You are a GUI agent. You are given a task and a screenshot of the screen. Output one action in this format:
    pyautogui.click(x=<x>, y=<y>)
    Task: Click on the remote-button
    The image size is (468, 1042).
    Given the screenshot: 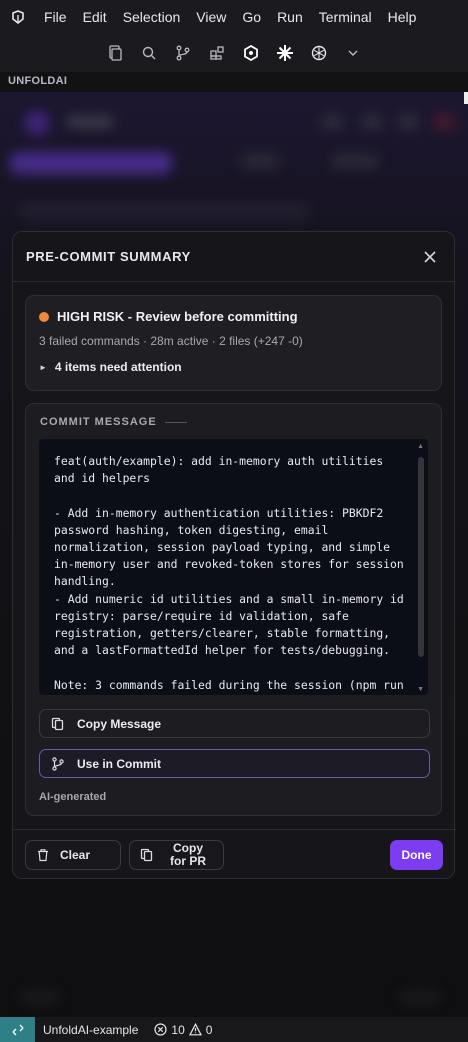 What is the action you would take?
    pyautogui.click(x=17, y=1029)
    